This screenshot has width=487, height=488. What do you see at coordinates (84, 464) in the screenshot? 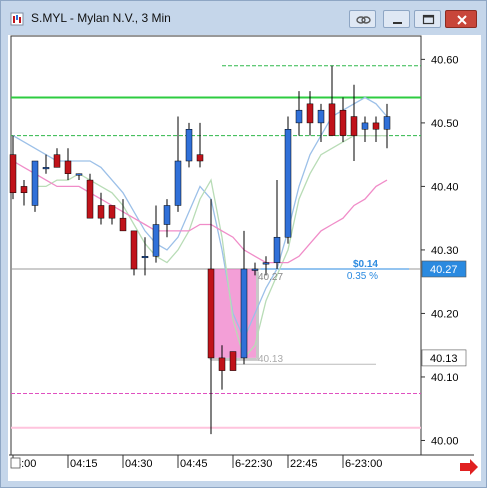
I see `x-tick-label: 04:15` at bounding box center [84, 464].